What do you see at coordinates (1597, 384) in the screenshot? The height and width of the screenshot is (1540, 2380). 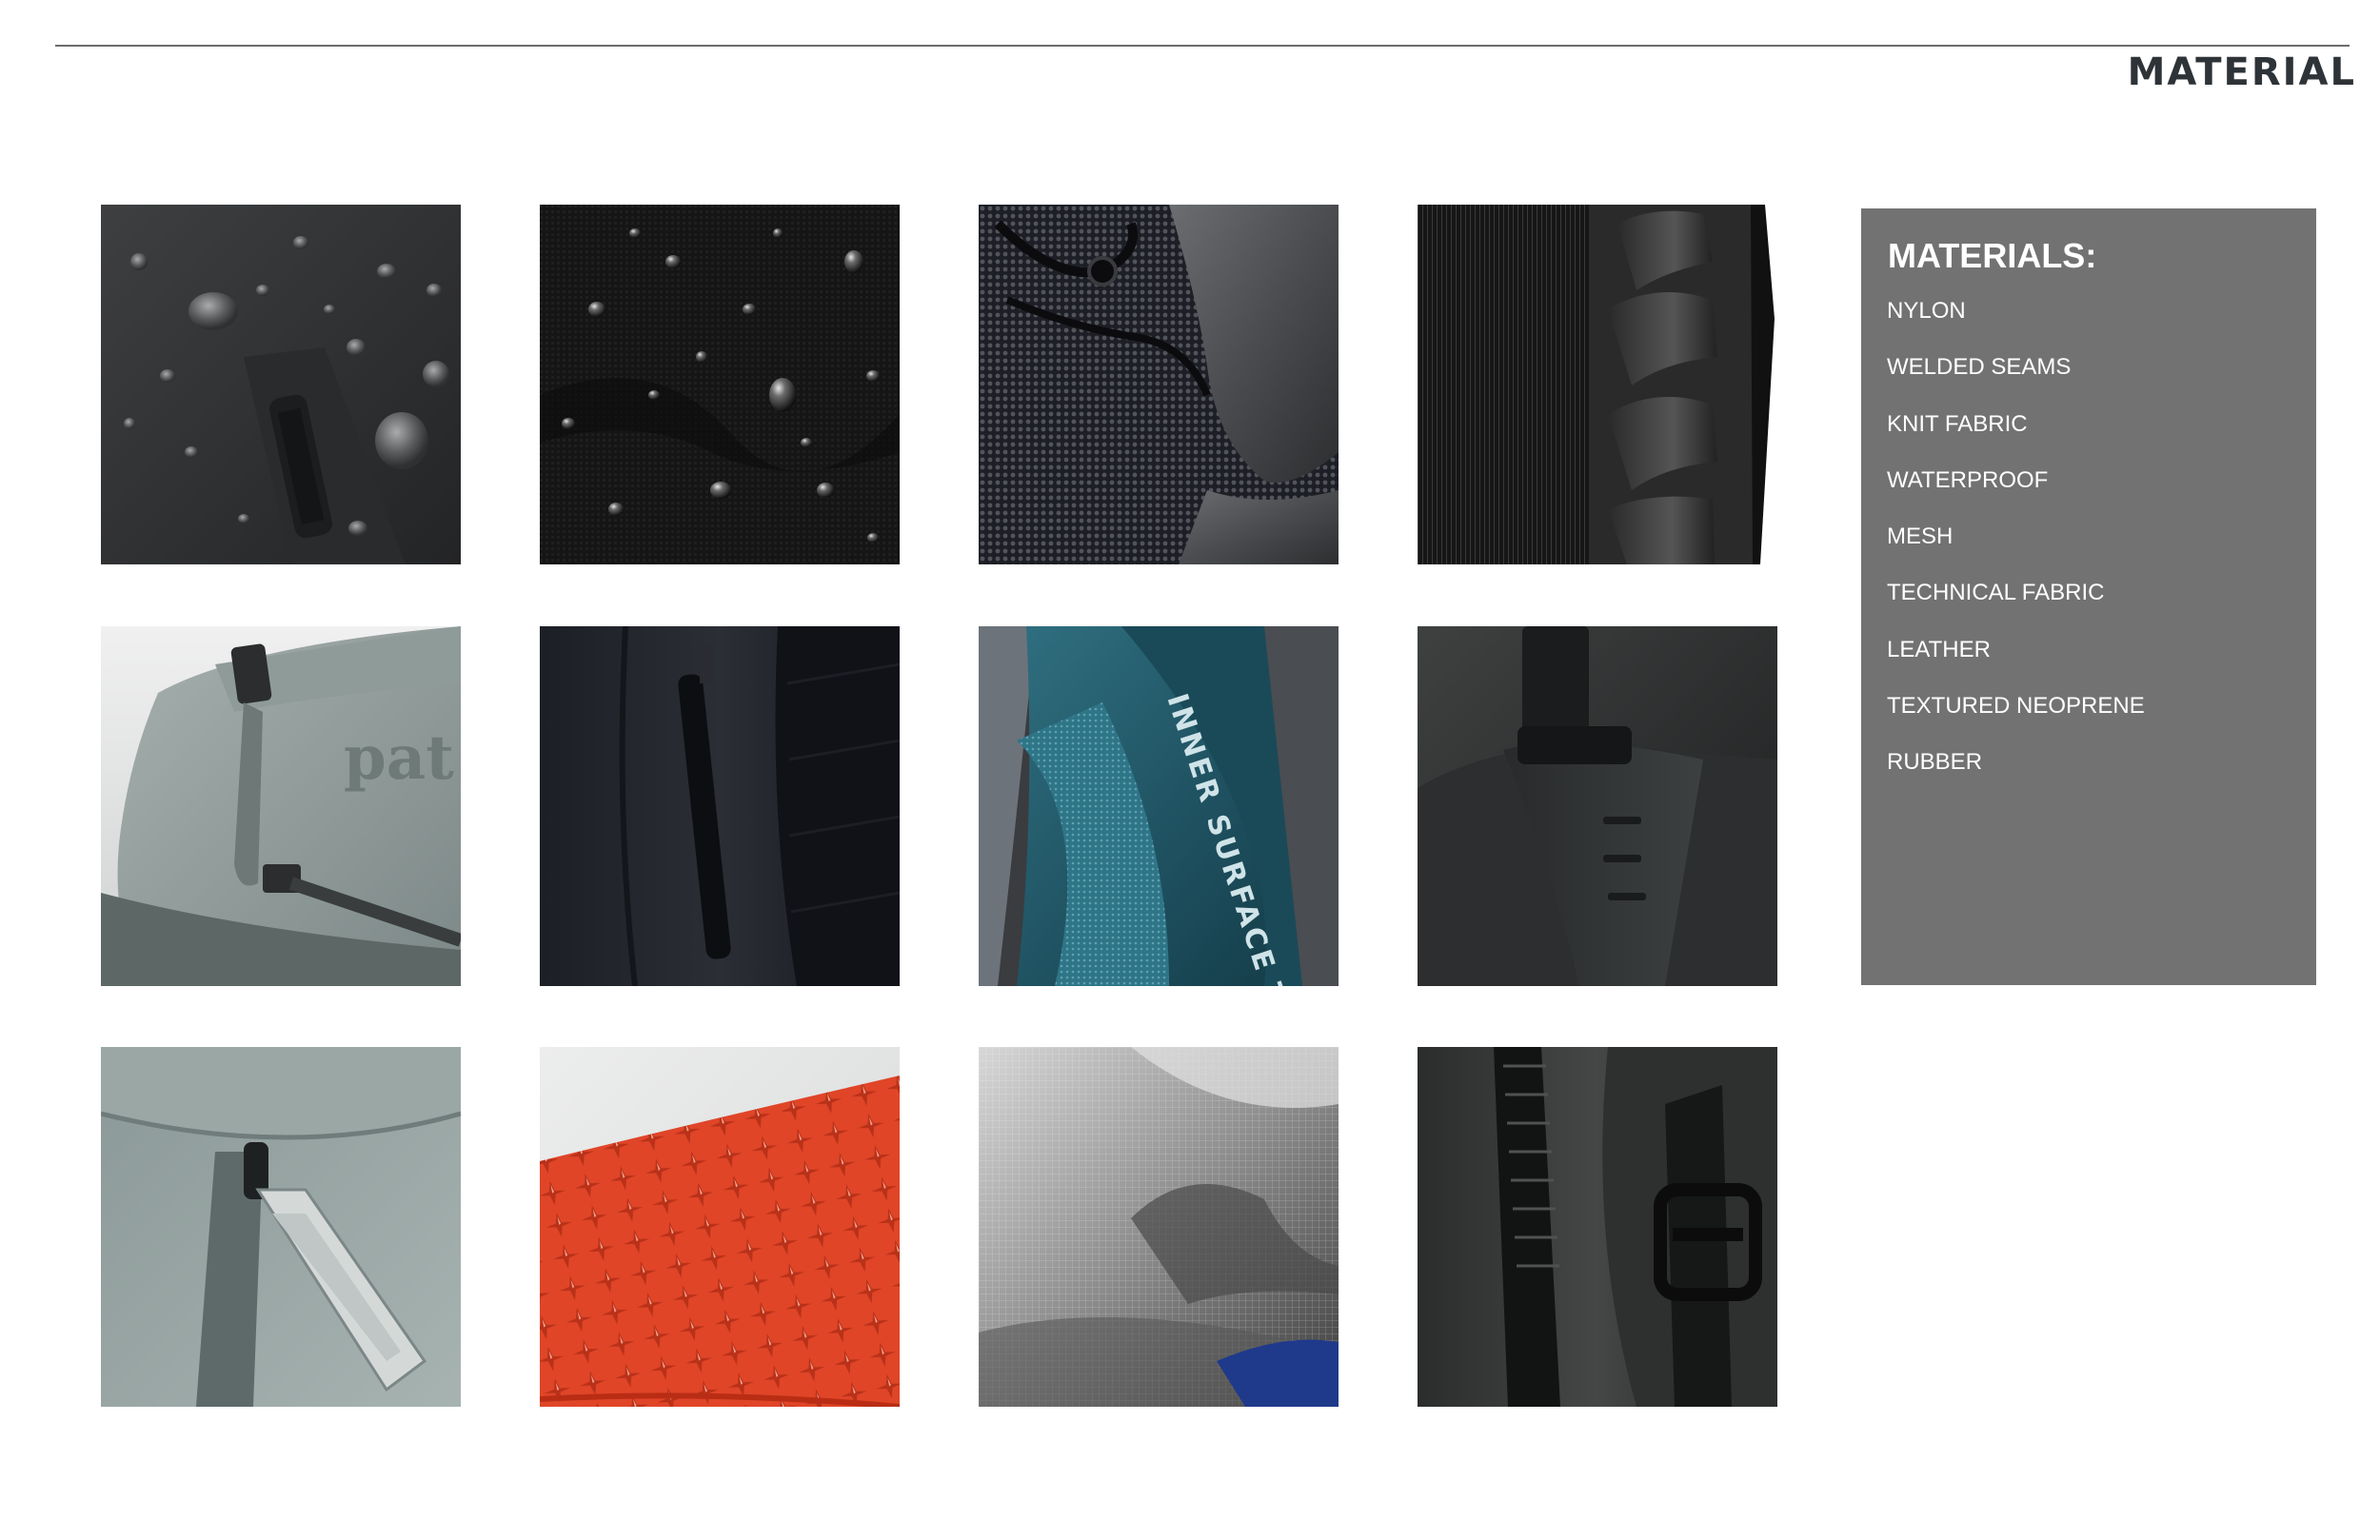 I see `molded-back-panel-icon` at bounding box center [1597, 384].